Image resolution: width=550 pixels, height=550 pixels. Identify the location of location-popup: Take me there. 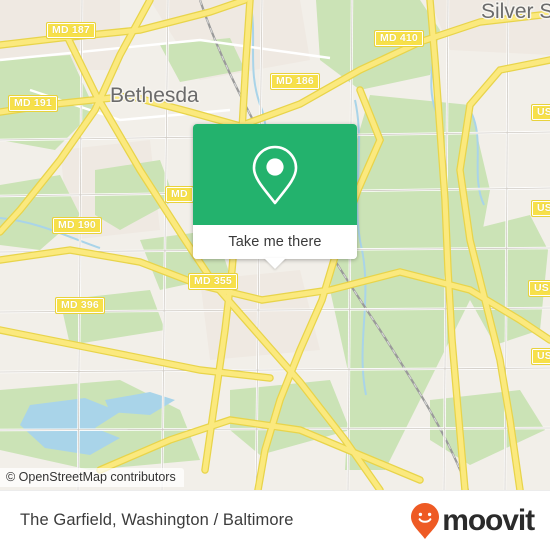
(275, 196).